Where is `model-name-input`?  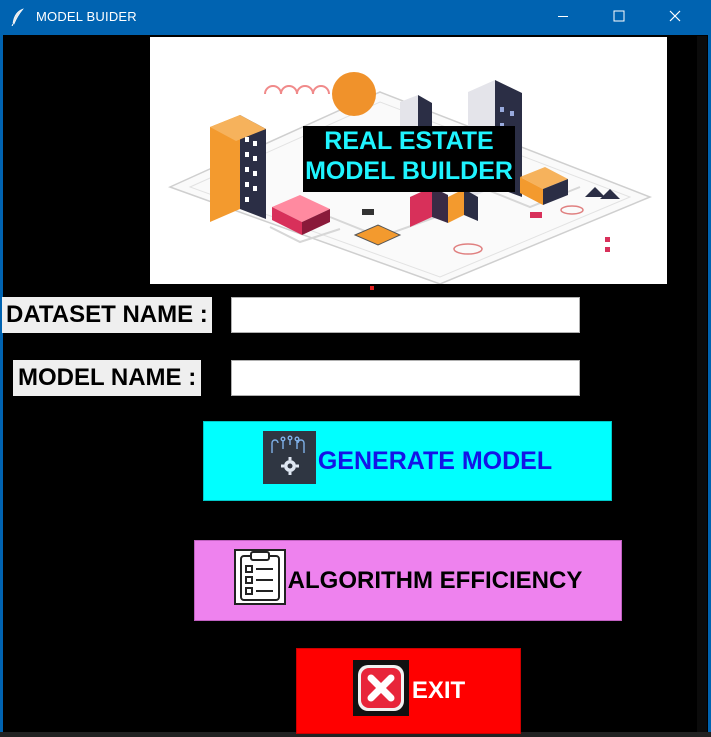
model-name-input is located at coordinates (405, 378).